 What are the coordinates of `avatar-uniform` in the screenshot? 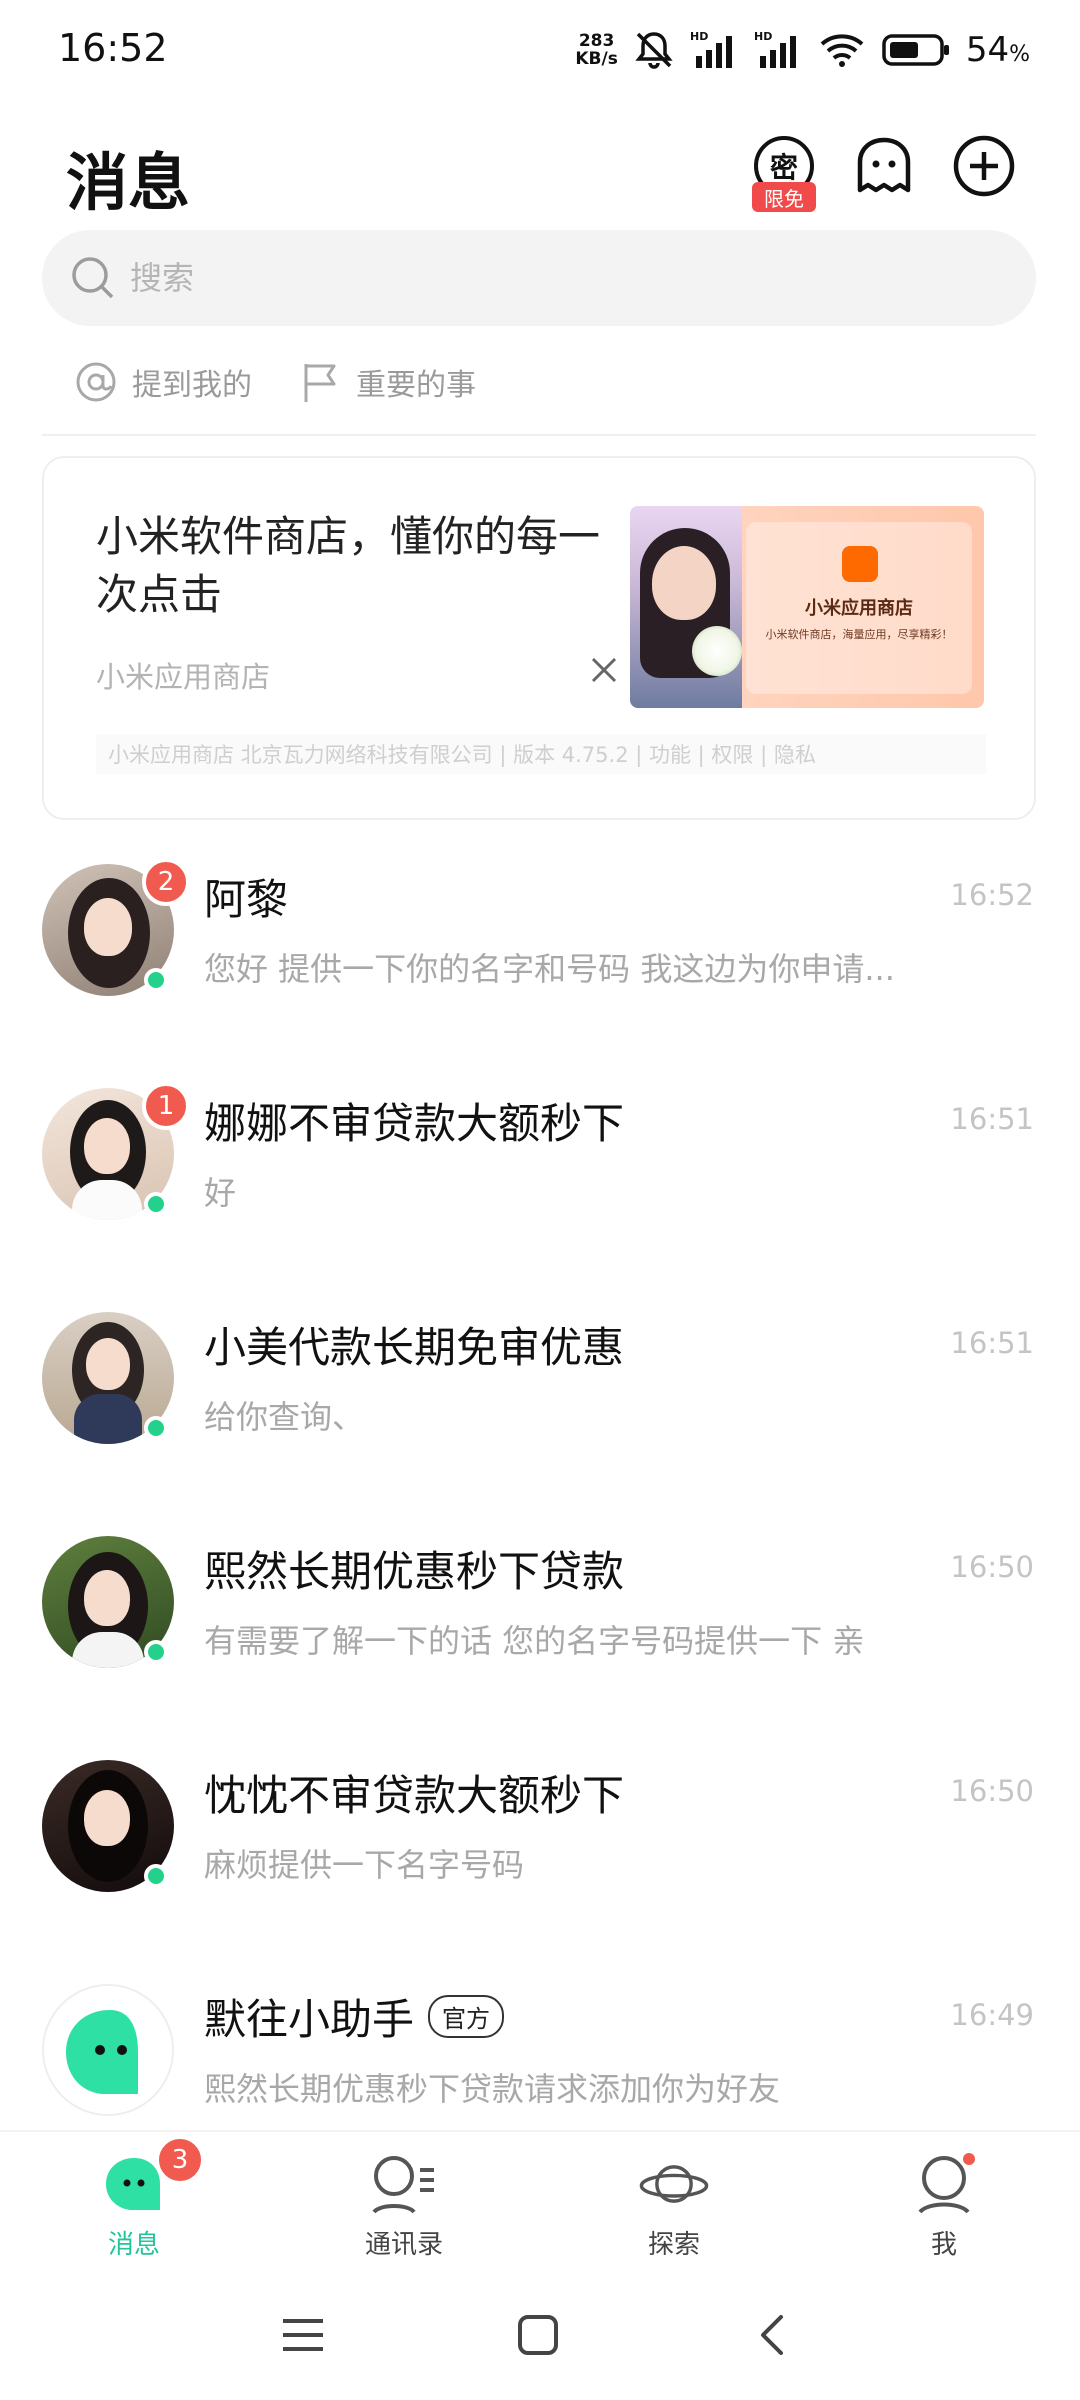 It's located at (108, 1419).